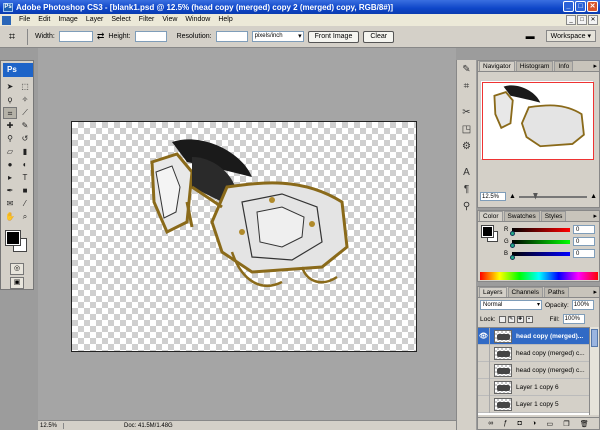 The height and width of the screenshot is (430, 600). I want to click on brushes-icon: ✎, so click(467, 70).